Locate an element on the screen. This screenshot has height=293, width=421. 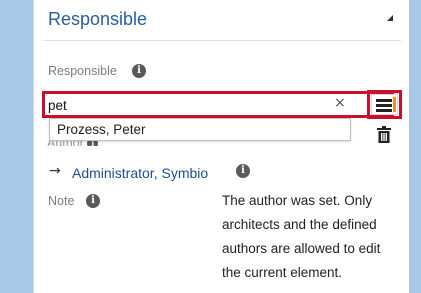
author-value: Administrator, Symbio is located at coordinates (140, 173).